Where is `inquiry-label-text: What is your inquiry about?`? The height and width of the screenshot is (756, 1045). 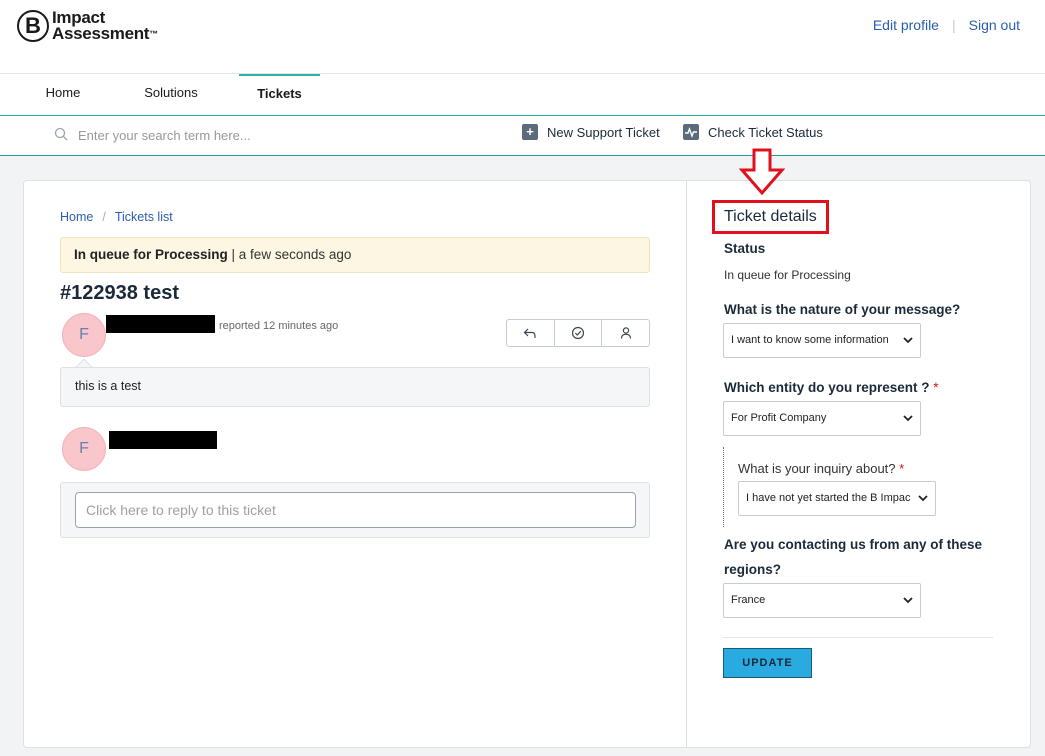 inquiry-label-text: What is your inquiry about? is located at coordinates (817, 468).